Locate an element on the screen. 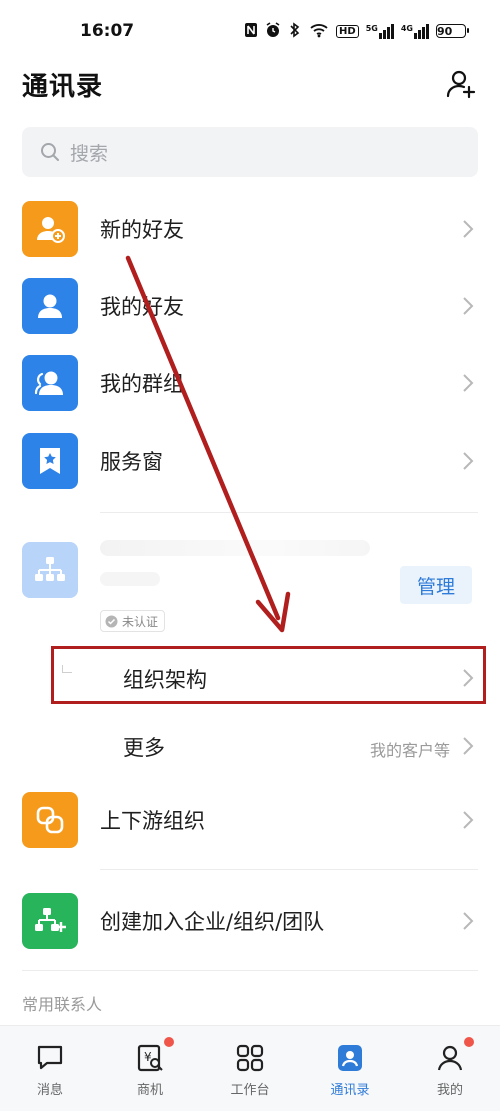 This screenshot has width=500, height=1111. group-icon is located at coordinates (50, 383).